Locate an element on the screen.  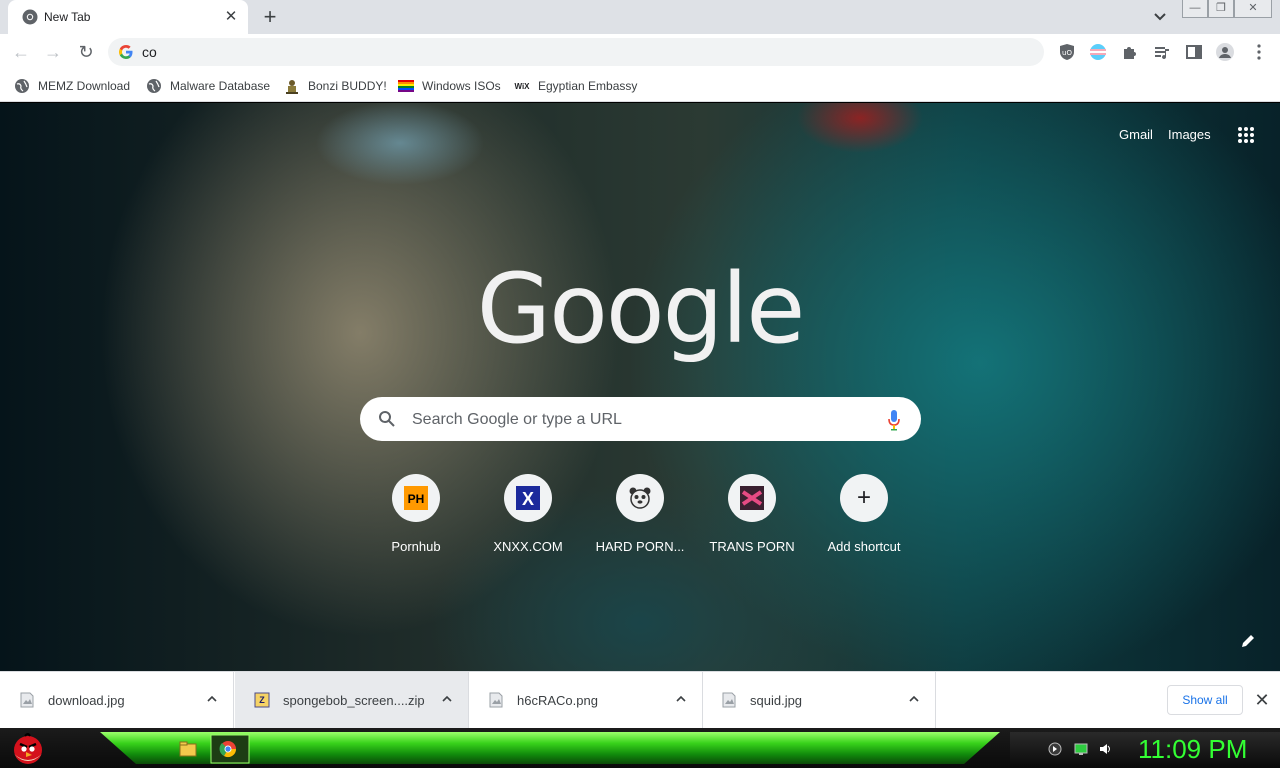
media-queue-icon is located at coordinates (1162, 52).